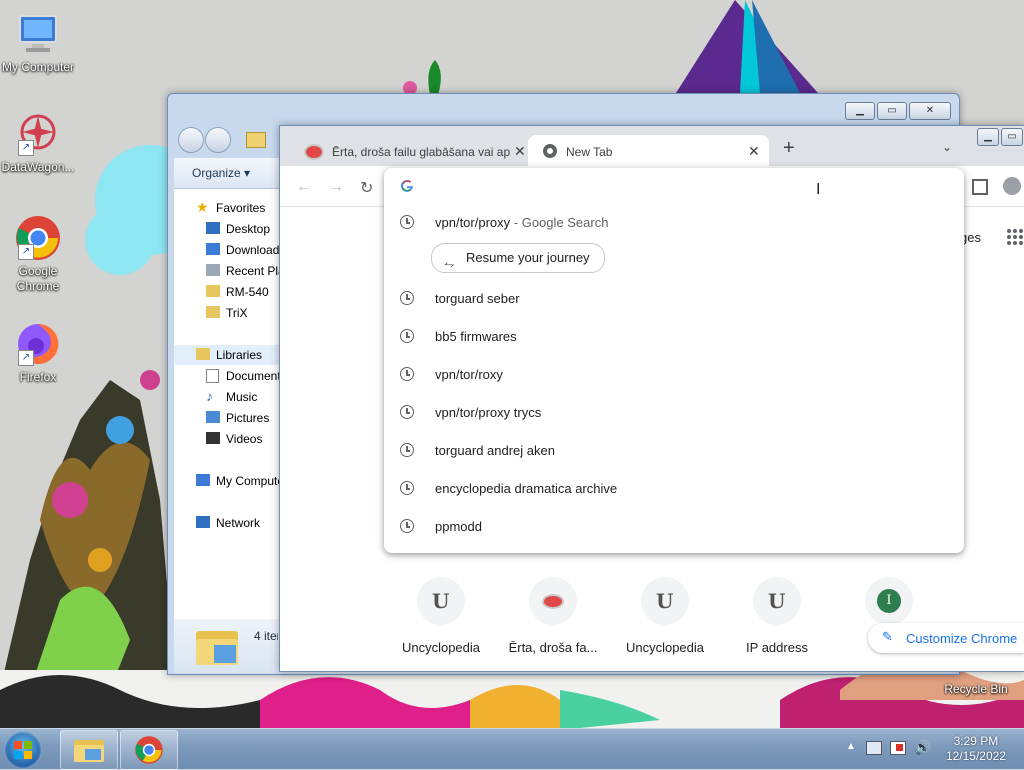  What do you see at coordinates (213, 270) in the screenshot?
I see `recent-places-icon` at bounding box center [213, 270].